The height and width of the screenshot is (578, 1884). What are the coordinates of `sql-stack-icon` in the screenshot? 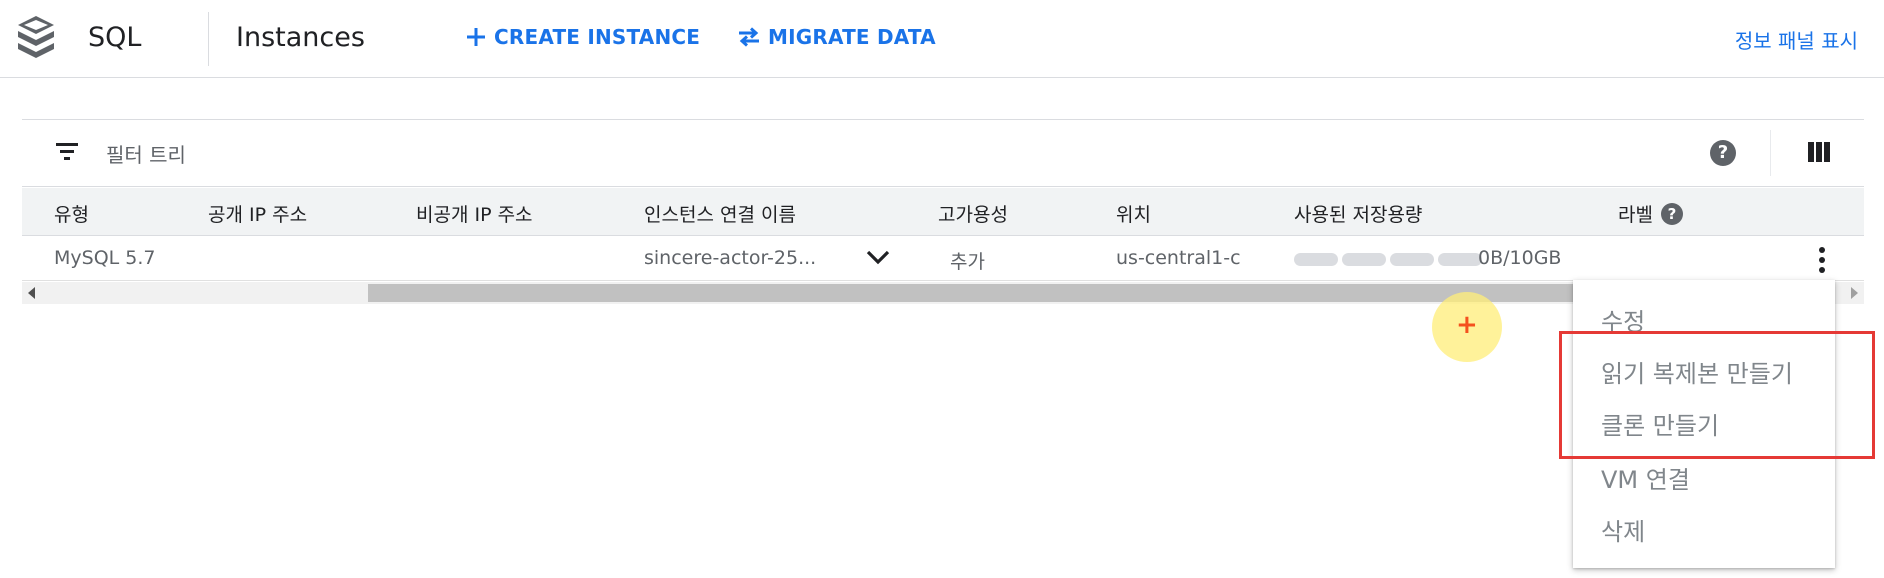 It's located at (36, 37).